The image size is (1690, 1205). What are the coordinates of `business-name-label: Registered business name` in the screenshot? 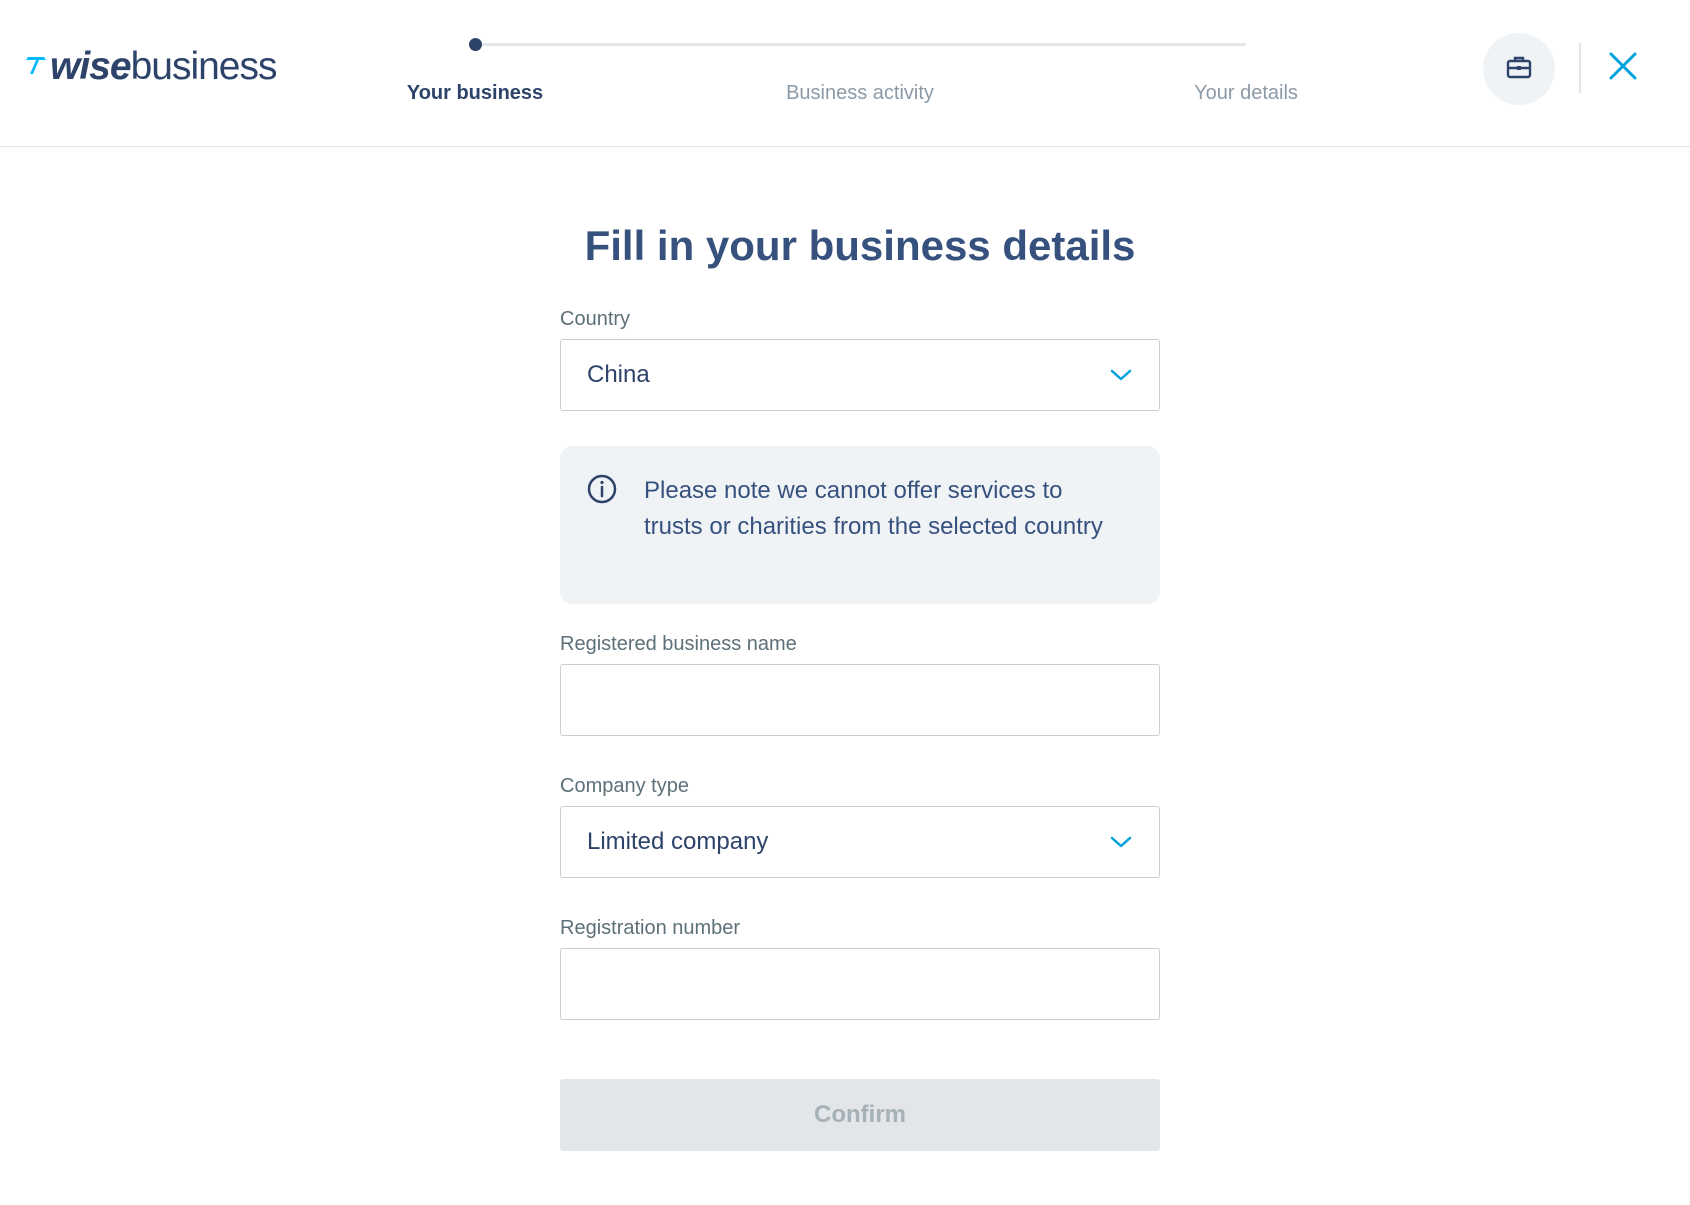 It's located at (678, 644).